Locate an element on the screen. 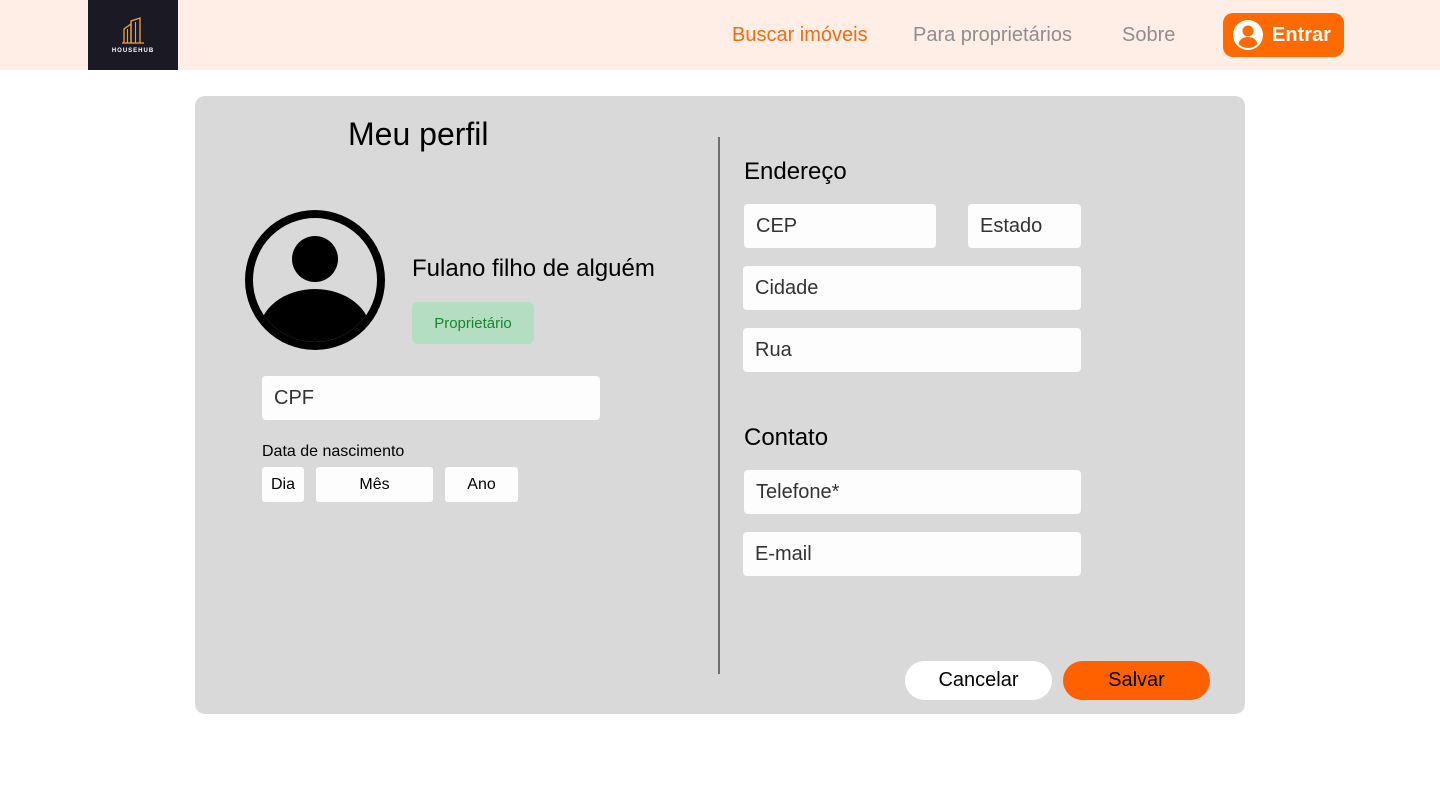 Image resolution: width=1440 pixels, height=810 pixels. househub-logo: HOUSEHUB is located at coordinates (133, 35).